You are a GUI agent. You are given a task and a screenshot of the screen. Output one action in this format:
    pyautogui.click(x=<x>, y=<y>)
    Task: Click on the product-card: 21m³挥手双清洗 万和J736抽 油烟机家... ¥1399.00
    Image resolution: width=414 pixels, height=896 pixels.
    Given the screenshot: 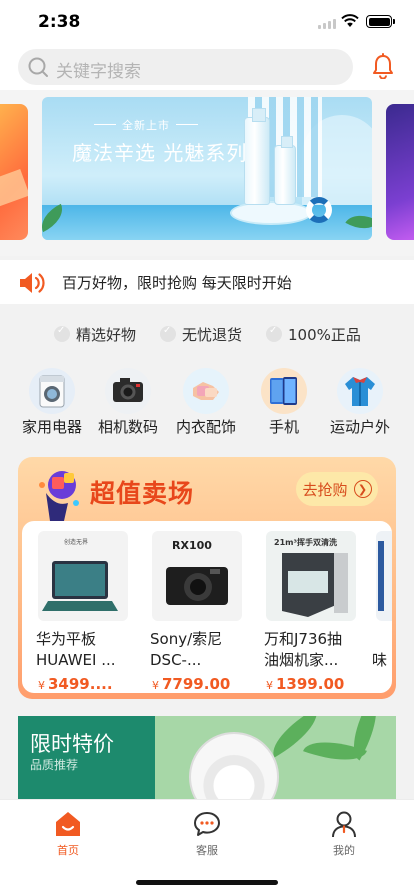 What is the action you would take?
    pyautogui.click(x=311, y=612)
    